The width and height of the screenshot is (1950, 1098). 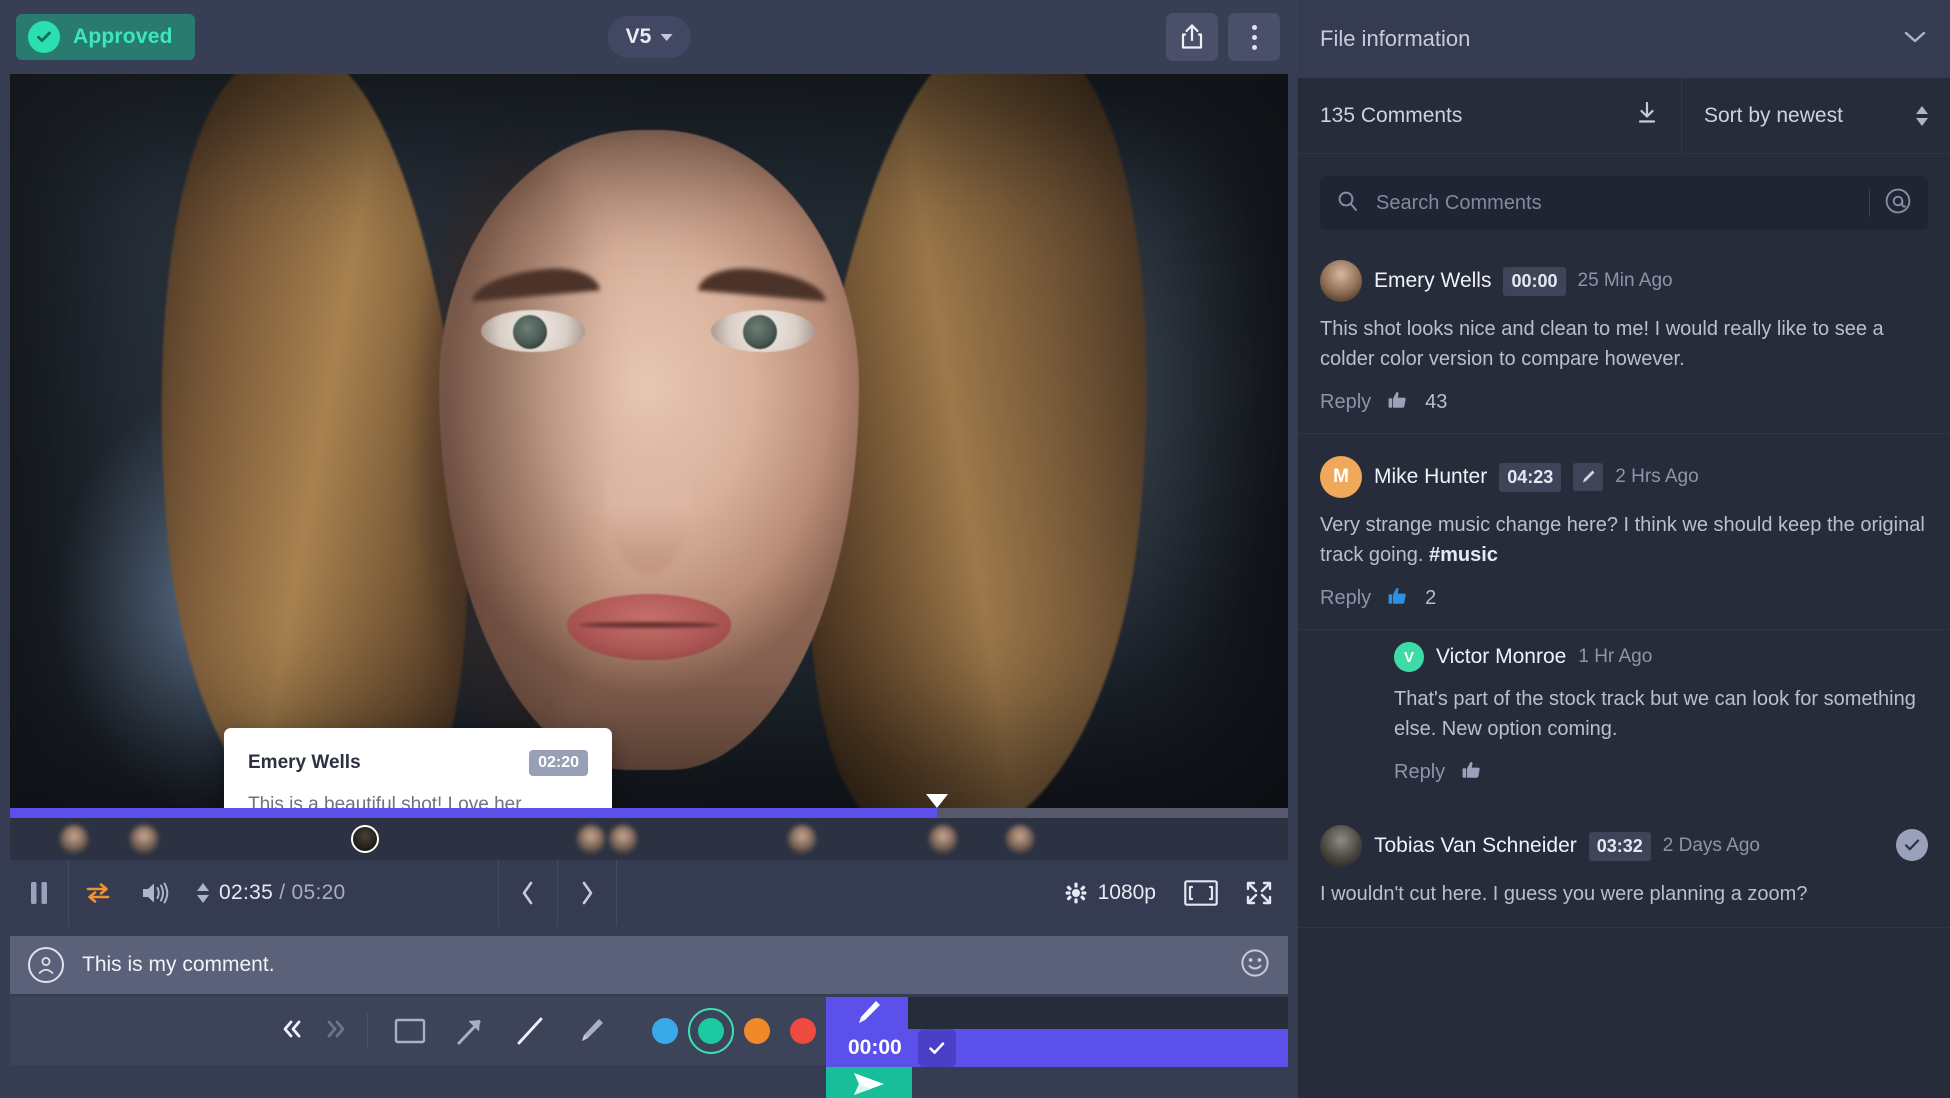 I want to click on scrubber-playhead, so click(x=936, y=801).